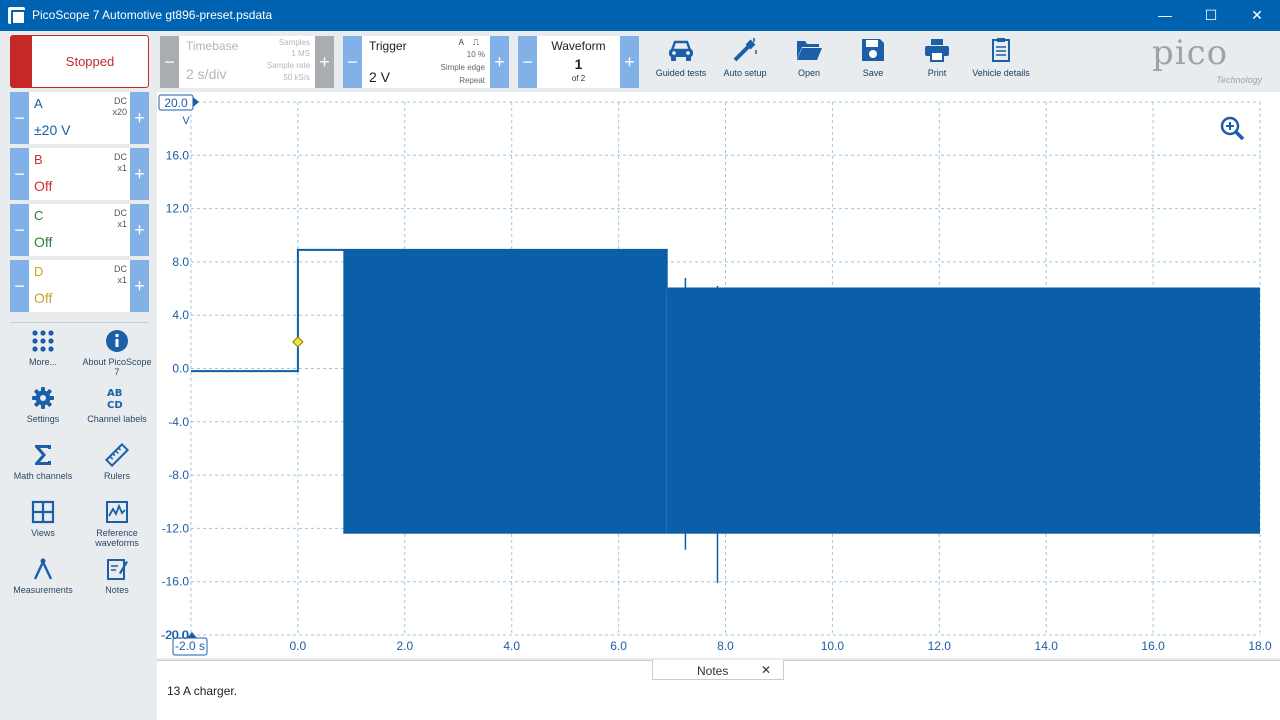  What do you see at coordinates (352, 62) in the screenshot?
I see `trigger-decrease-button: −` at bounding box center [352, 62].